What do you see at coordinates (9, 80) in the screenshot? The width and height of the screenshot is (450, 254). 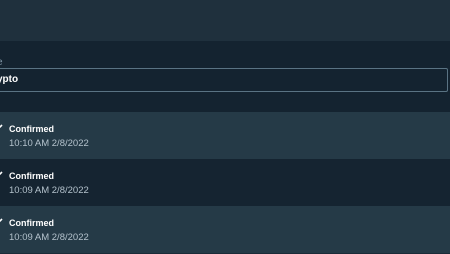 I see `filter-value: ypto` at bounding box center [9, 80].